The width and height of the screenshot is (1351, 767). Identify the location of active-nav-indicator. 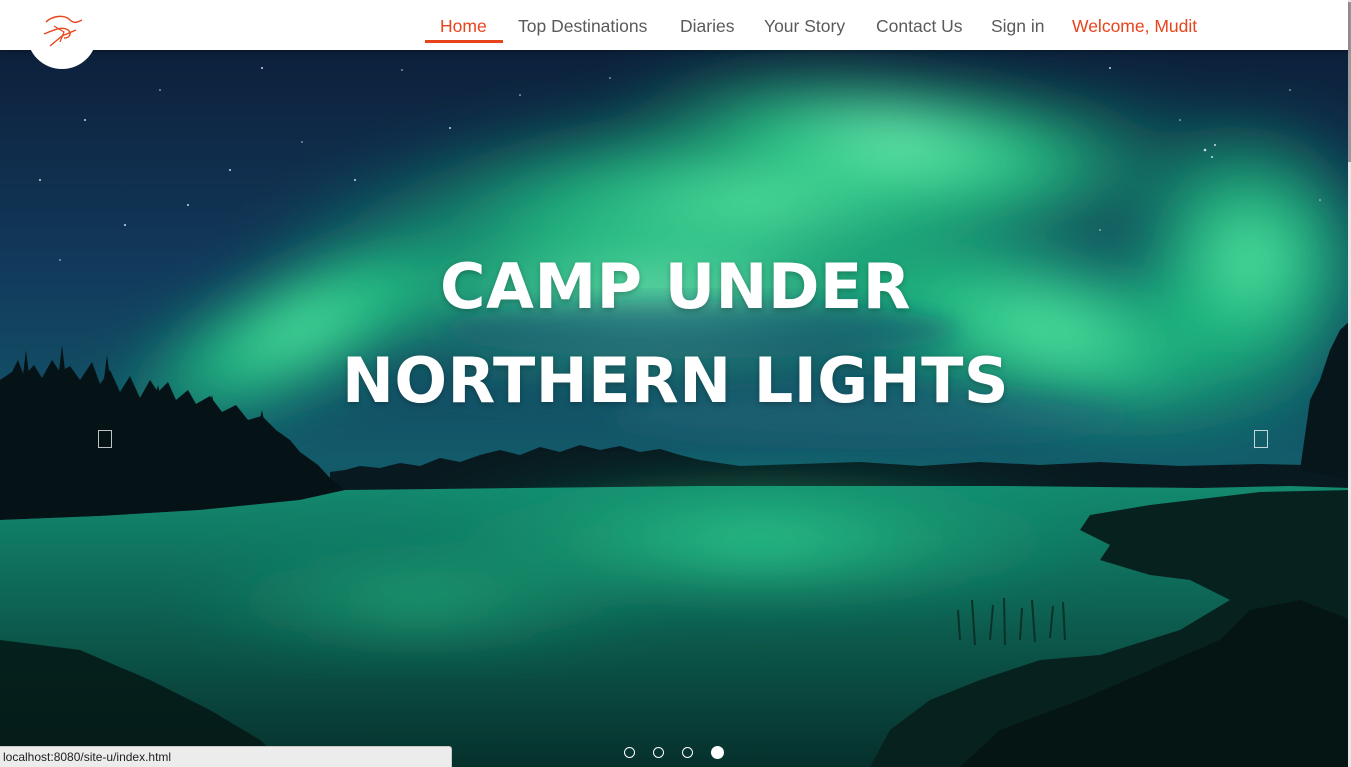
(464, 41).